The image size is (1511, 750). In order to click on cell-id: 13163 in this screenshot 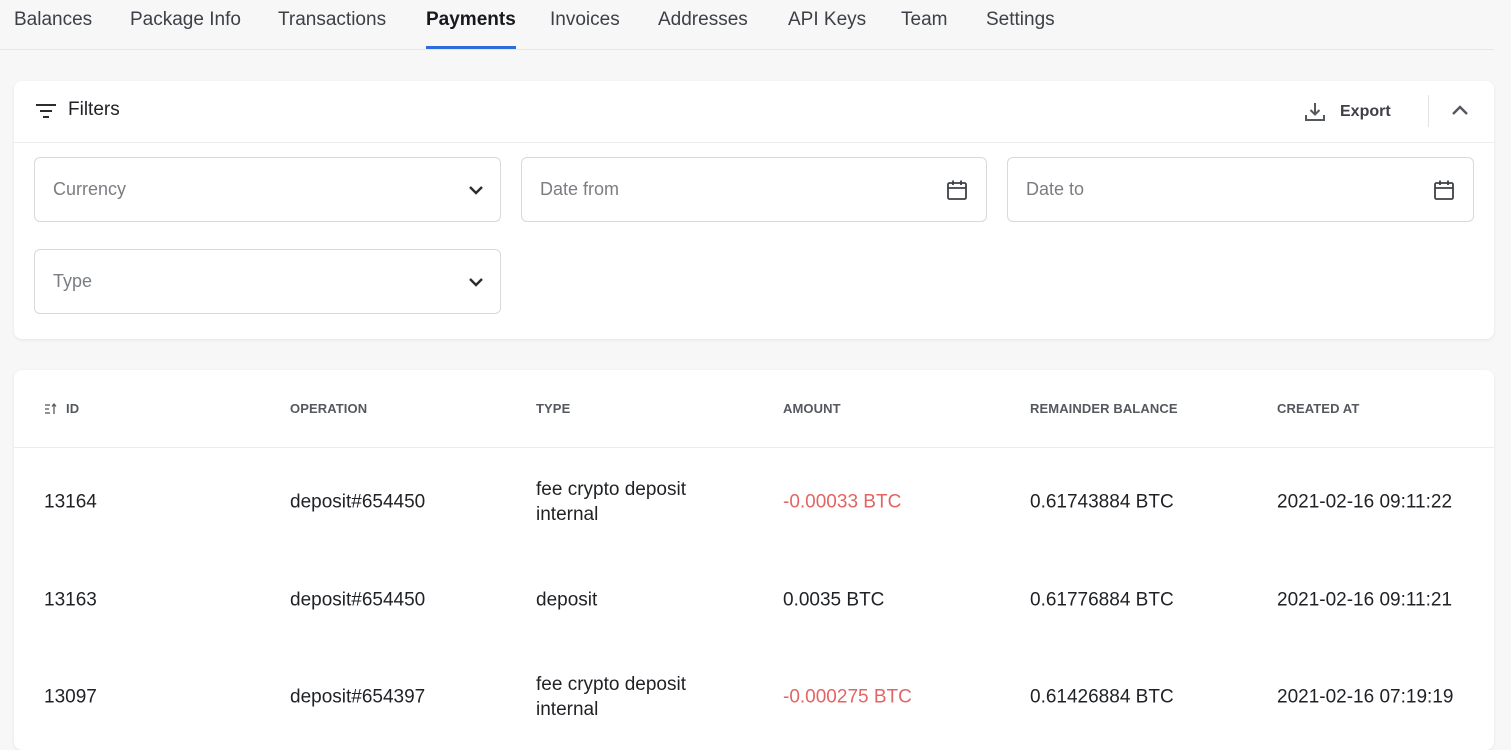, I will do `click(70, 600)`.